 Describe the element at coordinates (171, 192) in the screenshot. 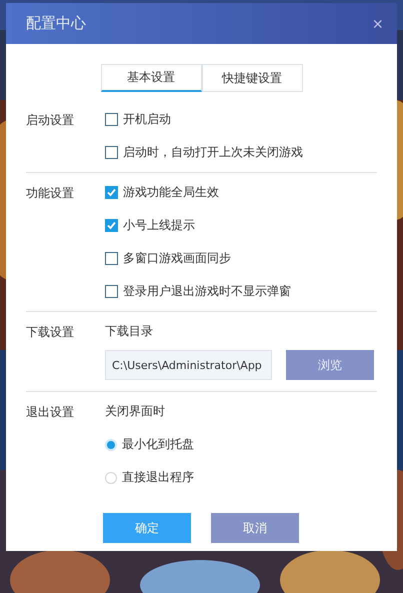

I see `checkbox-label: 游戏功能全局生效` at that location.